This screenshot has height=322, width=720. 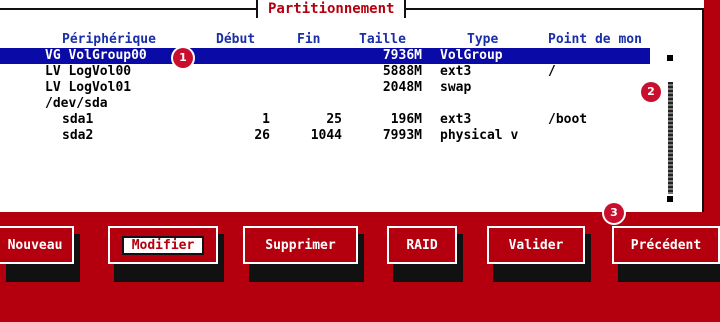 I want to click on table-row: sda1 1 25 196M ext3 /boot, so click(x=330, y=120).